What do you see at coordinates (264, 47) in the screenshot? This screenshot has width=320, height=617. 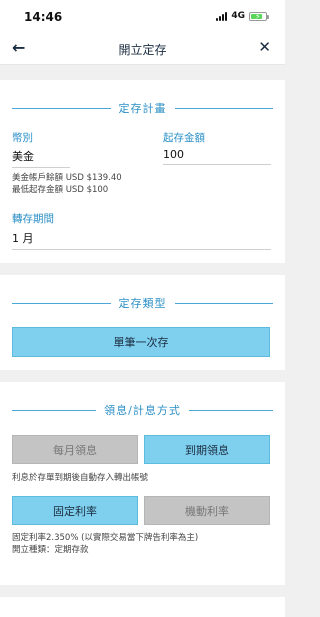 I see `close-icon: ✕` at bounding box center [264, 47].